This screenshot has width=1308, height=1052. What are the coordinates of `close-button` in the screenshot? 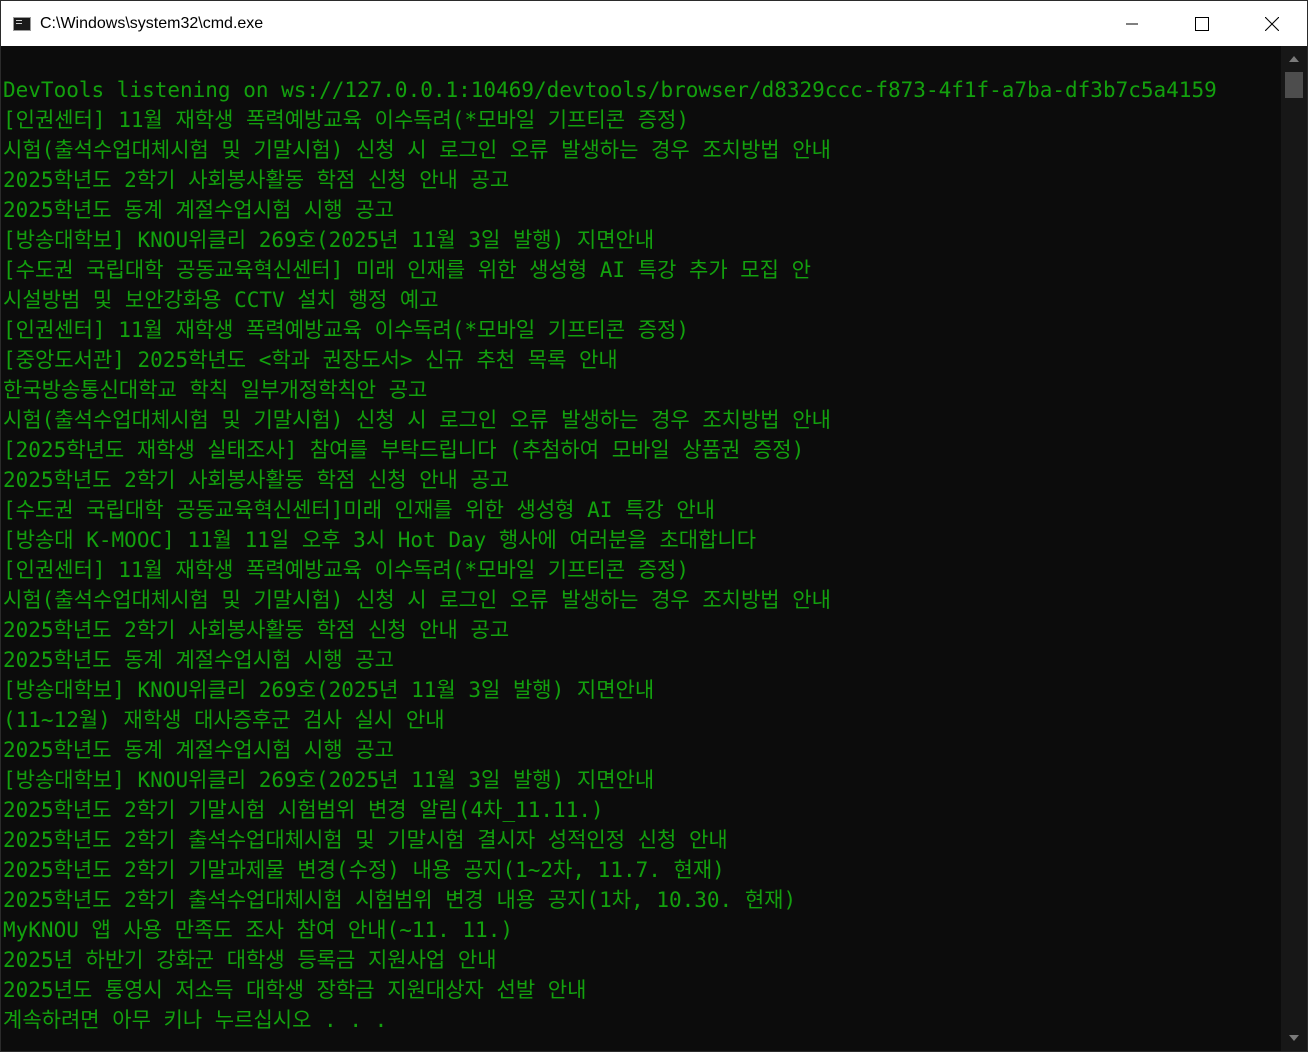 It's located at (1272, 23).